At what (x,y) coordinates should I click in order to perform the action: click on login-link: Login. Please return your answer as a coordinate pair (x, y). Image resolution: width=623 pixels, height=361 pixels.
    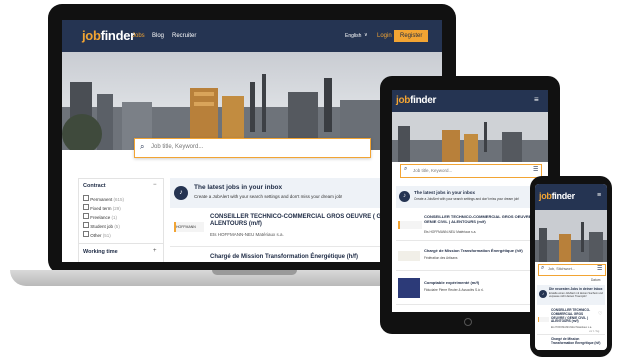
    Looking at the image, I should click on (384, 36).